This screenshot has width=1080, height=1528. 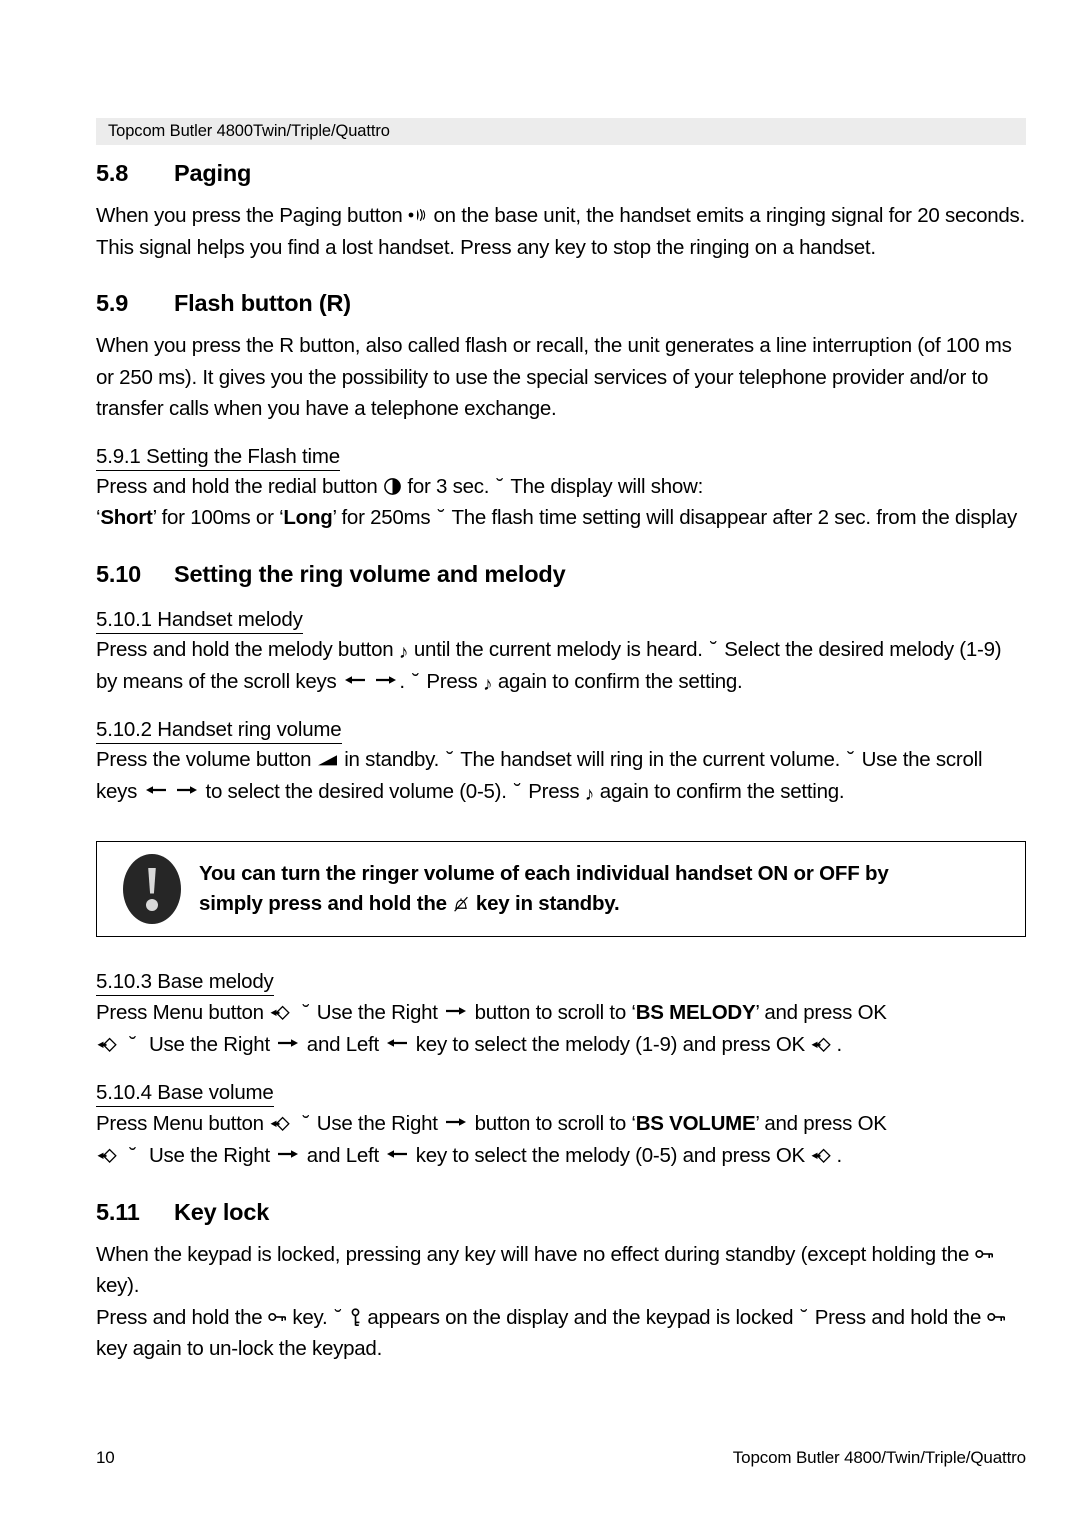 What do you see at coordinates (118, 1211) in the screenshot?
I see `heading-5-11-number: 5.11` at bounding box center [118, 1211].